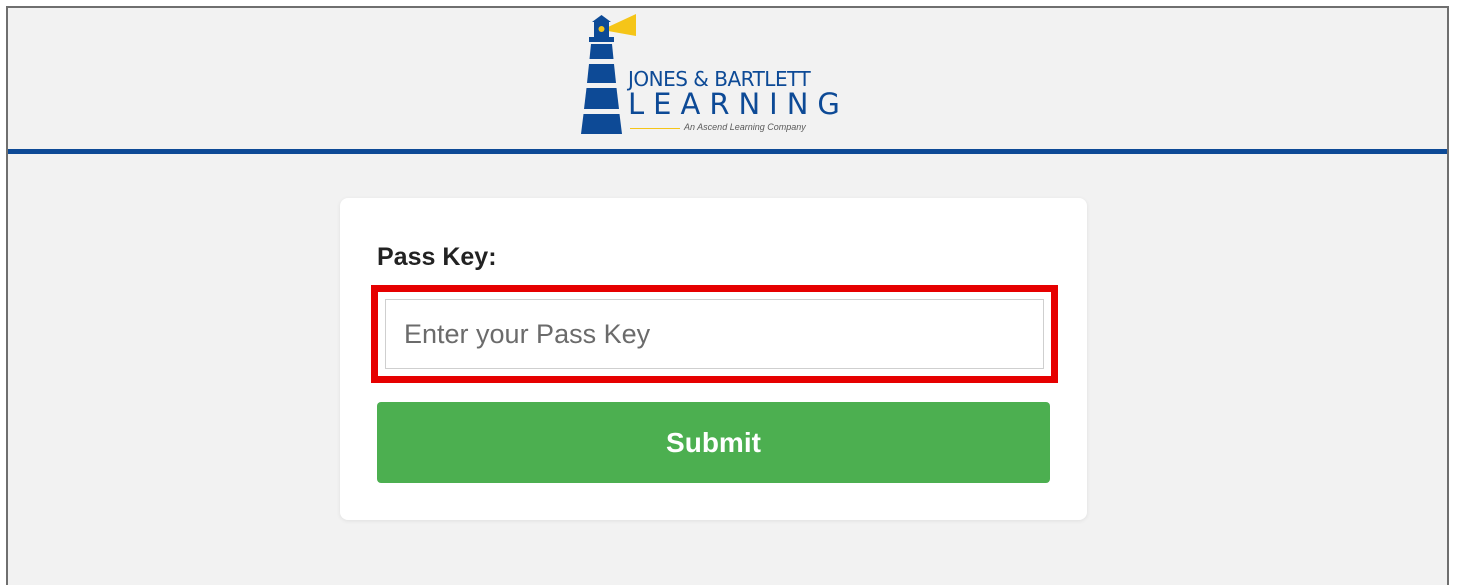  What do you see at coordinates (745, 127) in the screenshot?
I see `brand-tagline: An Ascend Learning Company` at bounding box center [745, 127].